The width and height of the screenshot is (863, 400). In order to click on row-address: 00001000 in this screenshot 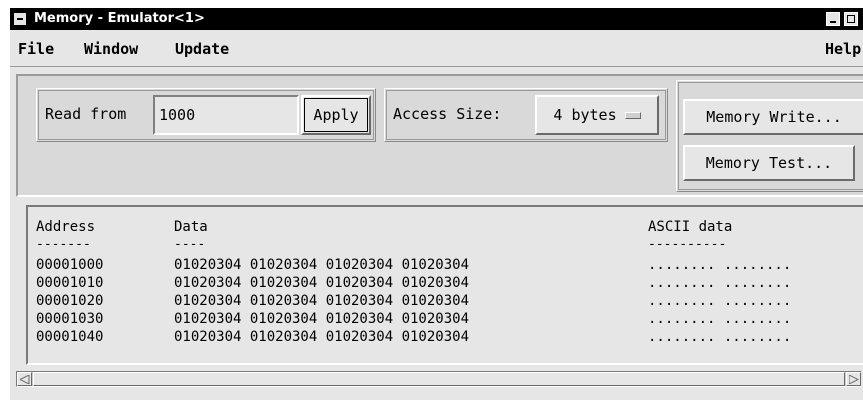, I will do `click(70, 265)`.